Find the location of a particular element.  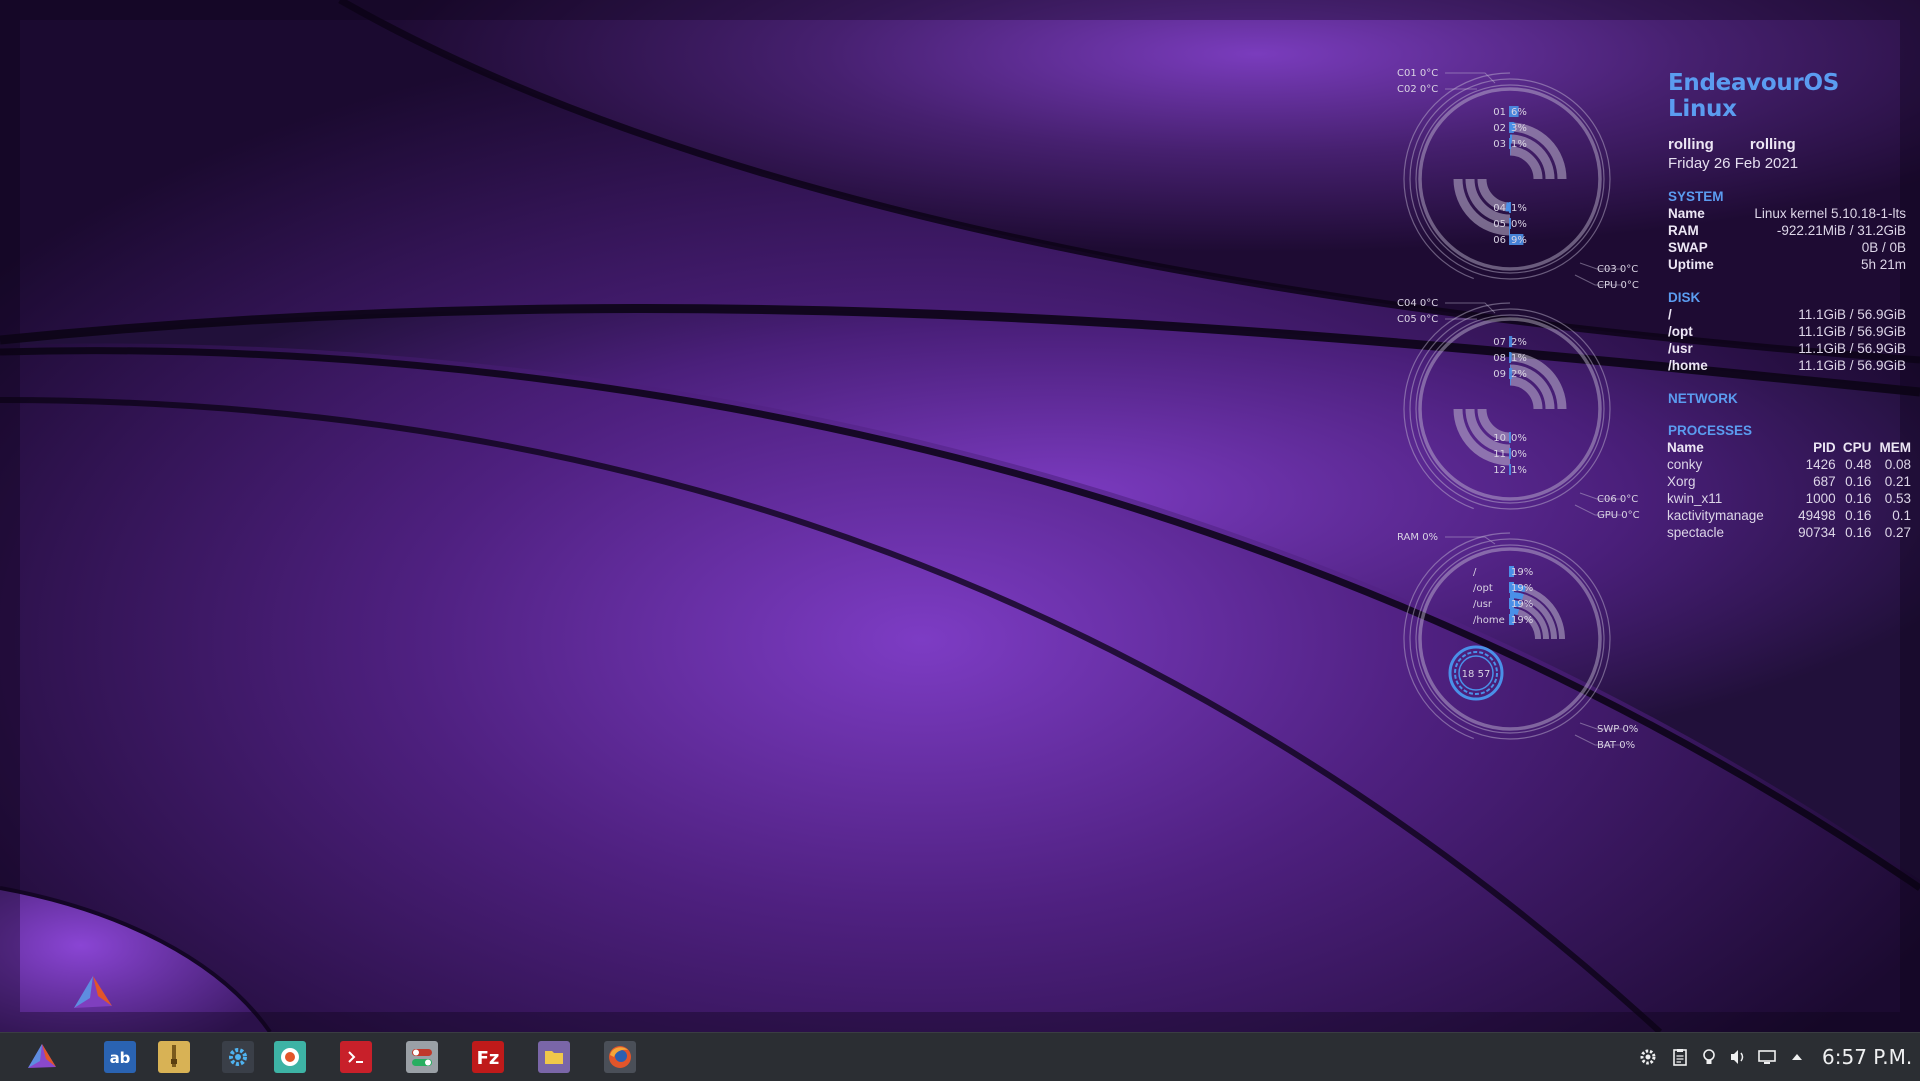

archive-manager-icon is located at coordinates (174, 1057).